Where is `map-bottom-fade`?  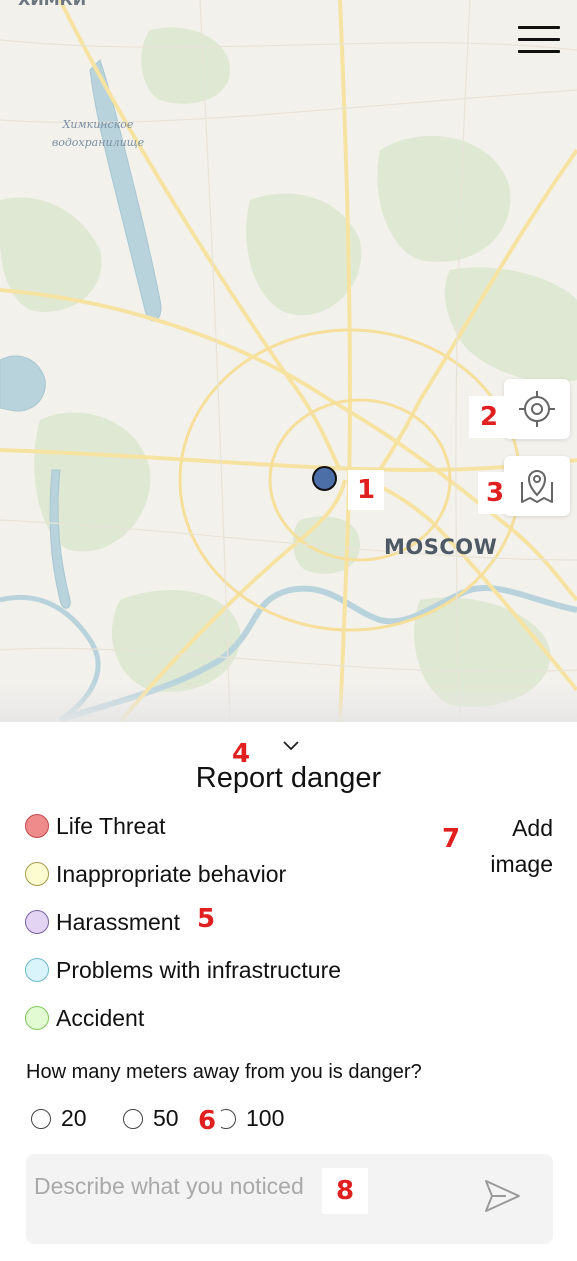 map-bottom-fade is located at coordinates (288, 702).